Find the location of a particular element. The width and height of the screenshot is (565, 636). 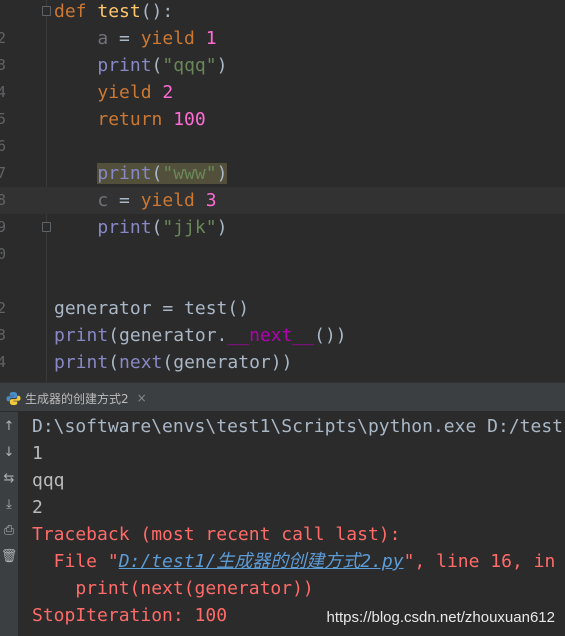

code-token: __next__ is located at coordinates (271, 335).